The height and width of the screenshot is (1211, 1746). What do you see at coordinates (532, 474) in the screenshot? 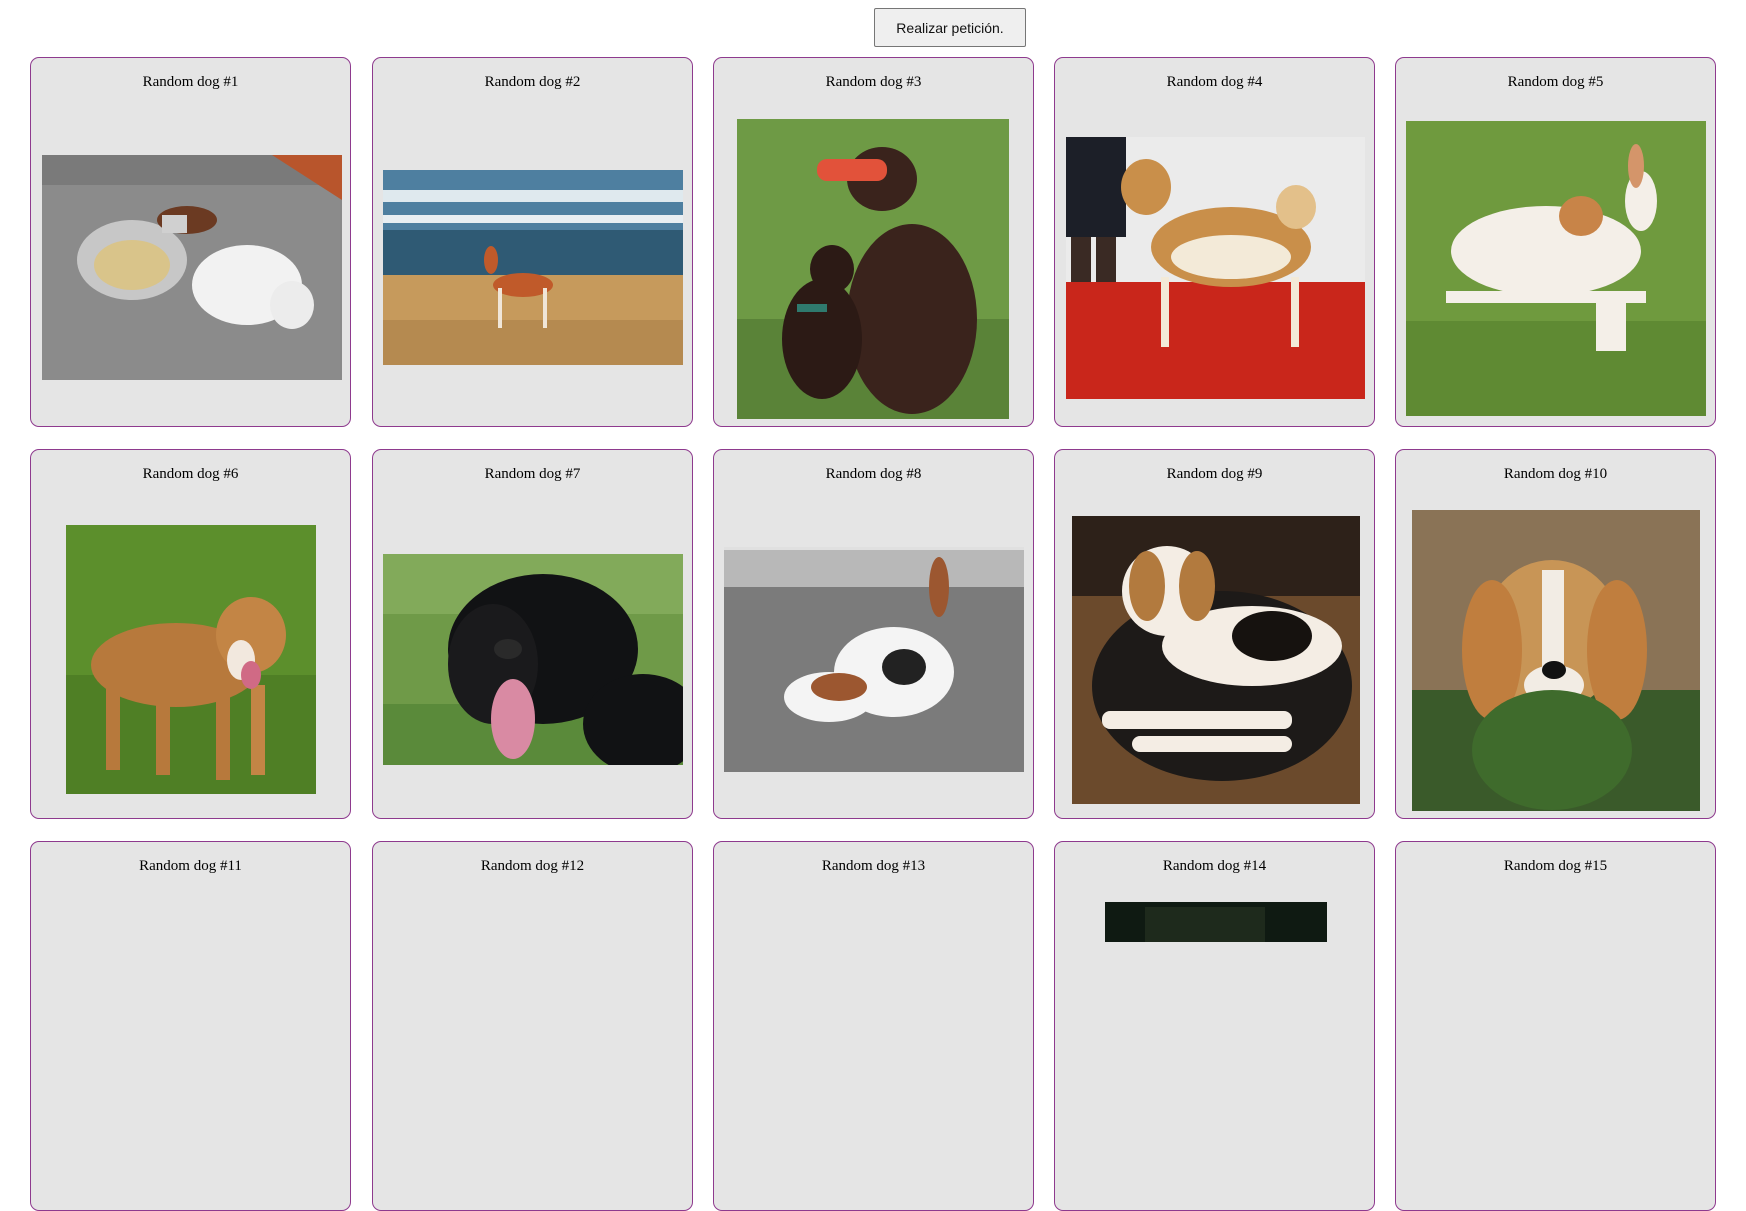
I see `card-title: Random dog #7` at bounding box center [532, 474].